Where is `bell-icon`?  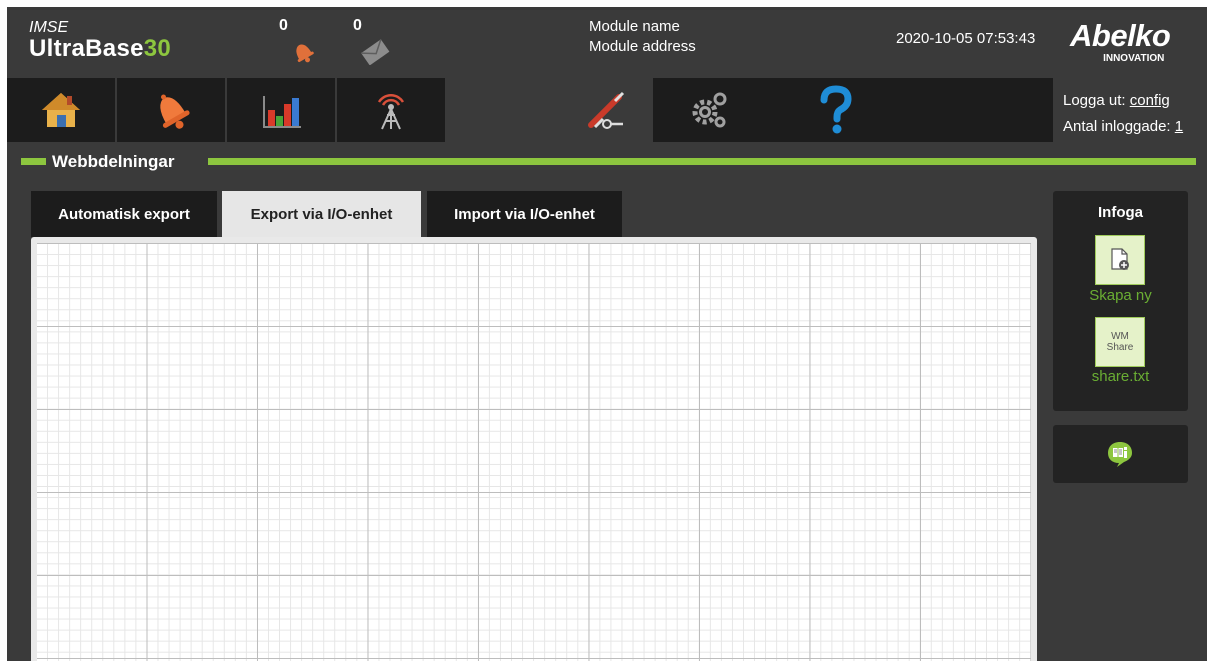
bell-icon is located at coordinates (175, 111).